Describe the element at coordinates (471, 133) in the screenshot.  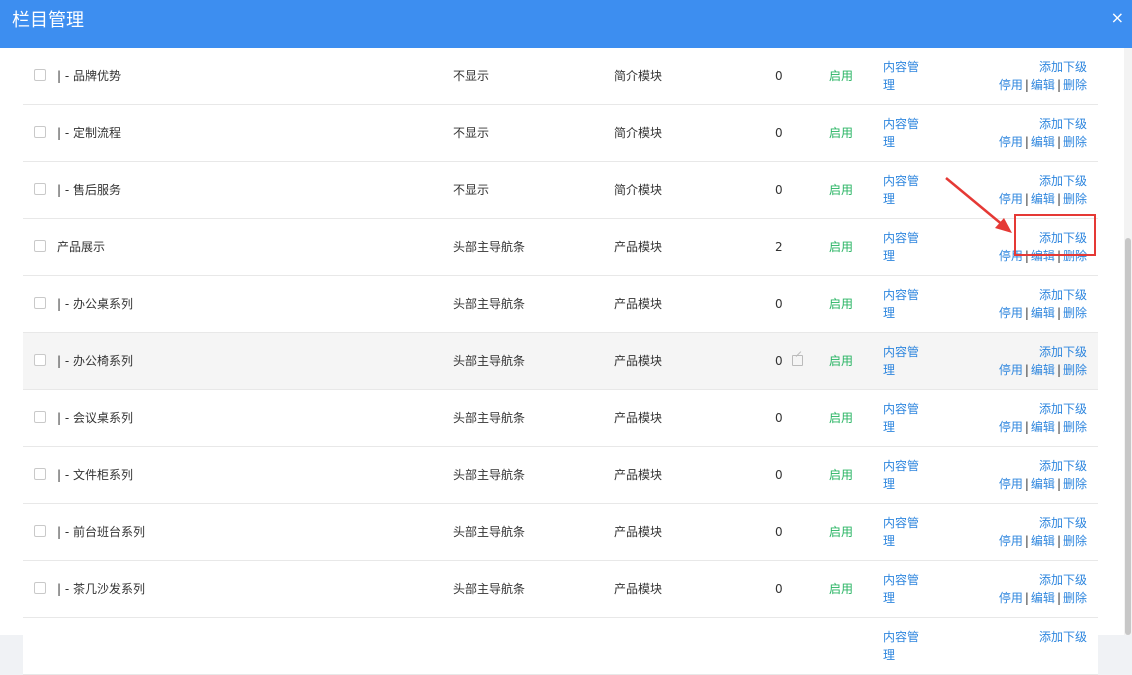
I see `nav-position: 不显示` at that location.